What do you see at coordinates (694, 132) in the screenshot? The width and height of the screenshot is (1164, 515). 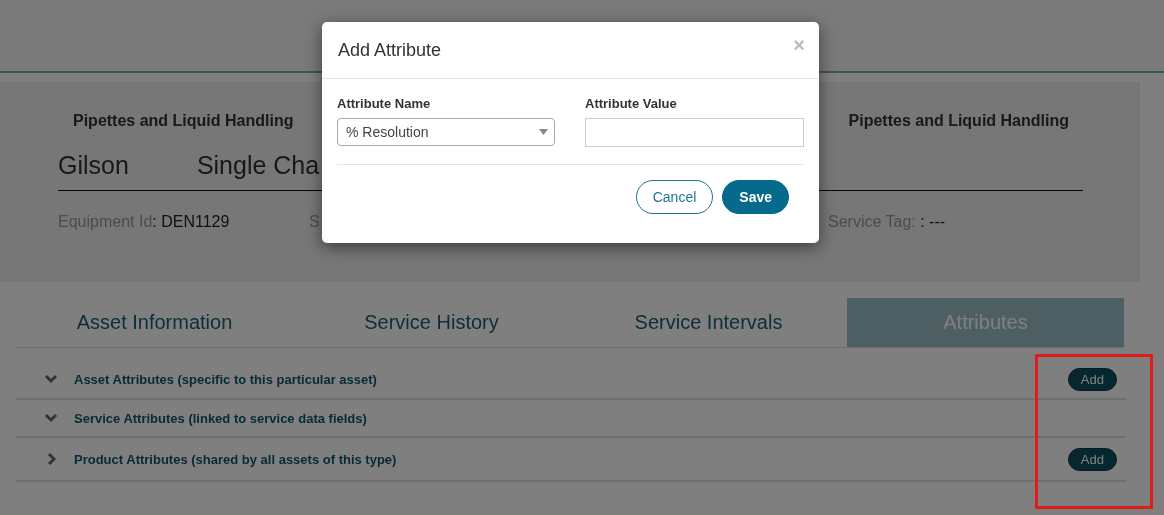 I see `attribute-value-field` at bounding box center [694, 132].